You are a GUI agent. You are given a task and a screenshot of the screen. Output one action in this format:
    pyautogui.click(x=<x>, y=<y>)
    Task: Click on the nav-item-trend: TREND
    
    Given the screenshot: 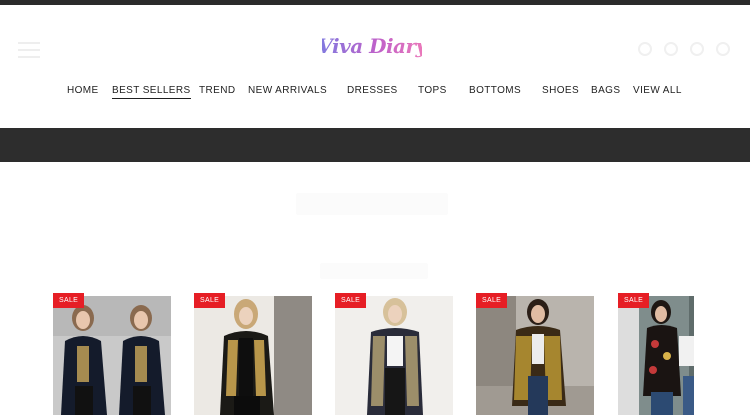 What is the action you would take?
    pyautogui.click(x=217, y=91)
    